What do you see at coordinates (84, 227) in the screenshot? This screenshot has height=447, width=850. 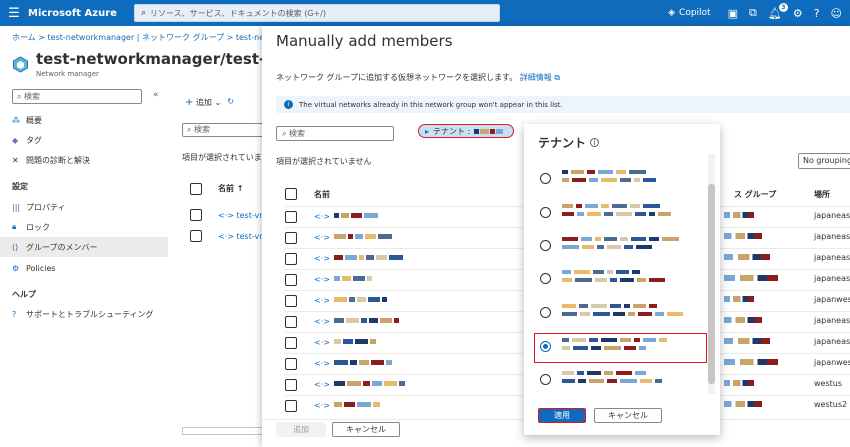 I see `sidebar-item-lock: 🔒︎ ロック` at bounding box center [84, 227].